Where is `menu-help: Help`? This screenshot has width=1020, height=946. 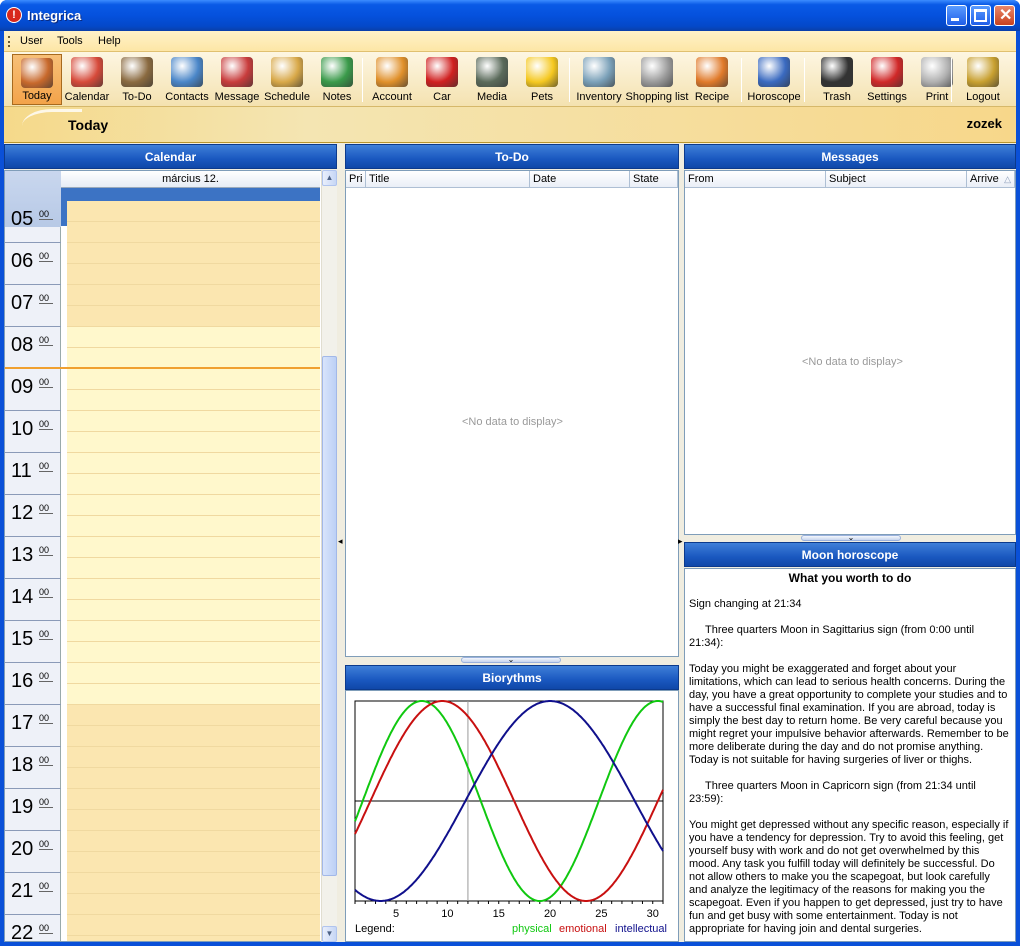 menu-help: Help is located at coordinates (109, 41).